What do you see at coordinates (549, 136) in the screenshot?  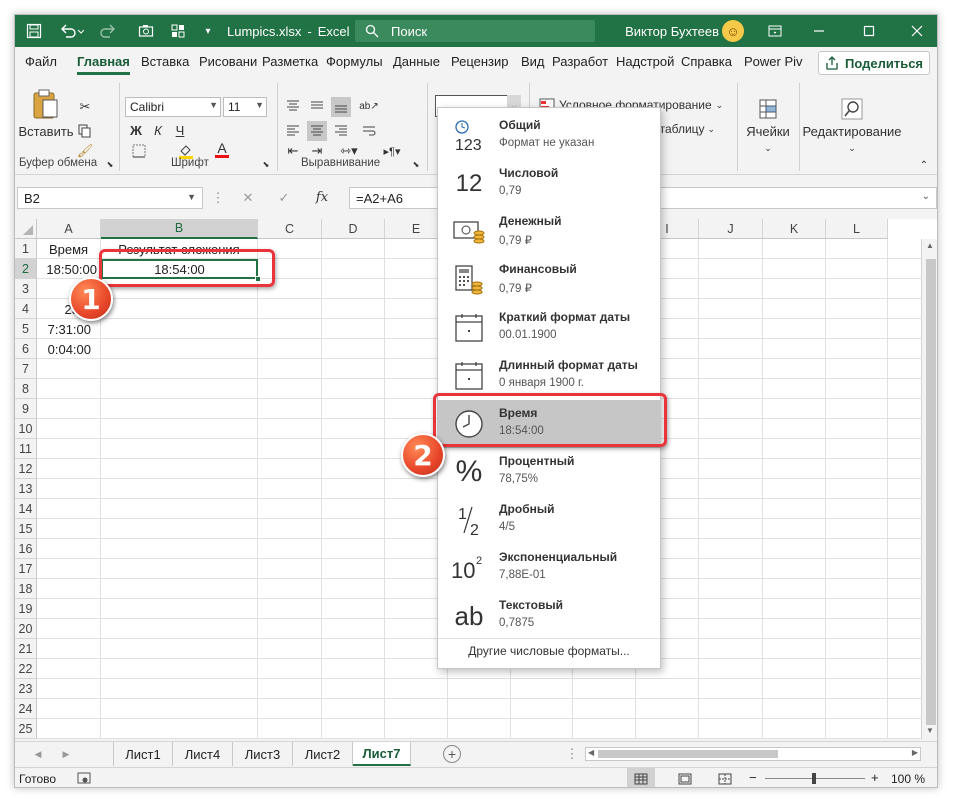 I see `format-option-general: 123 Общий Формат не указан` at bounding box center [549, 136].